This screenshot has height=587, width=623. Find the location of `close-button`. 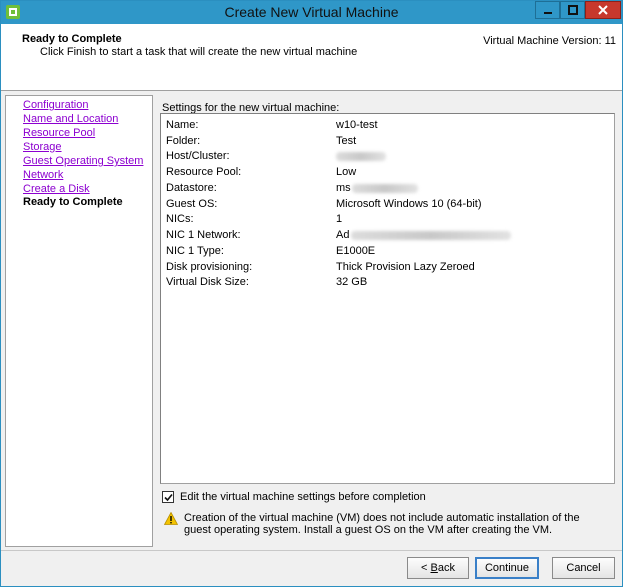

close-button is located at coordinates (603, 10).